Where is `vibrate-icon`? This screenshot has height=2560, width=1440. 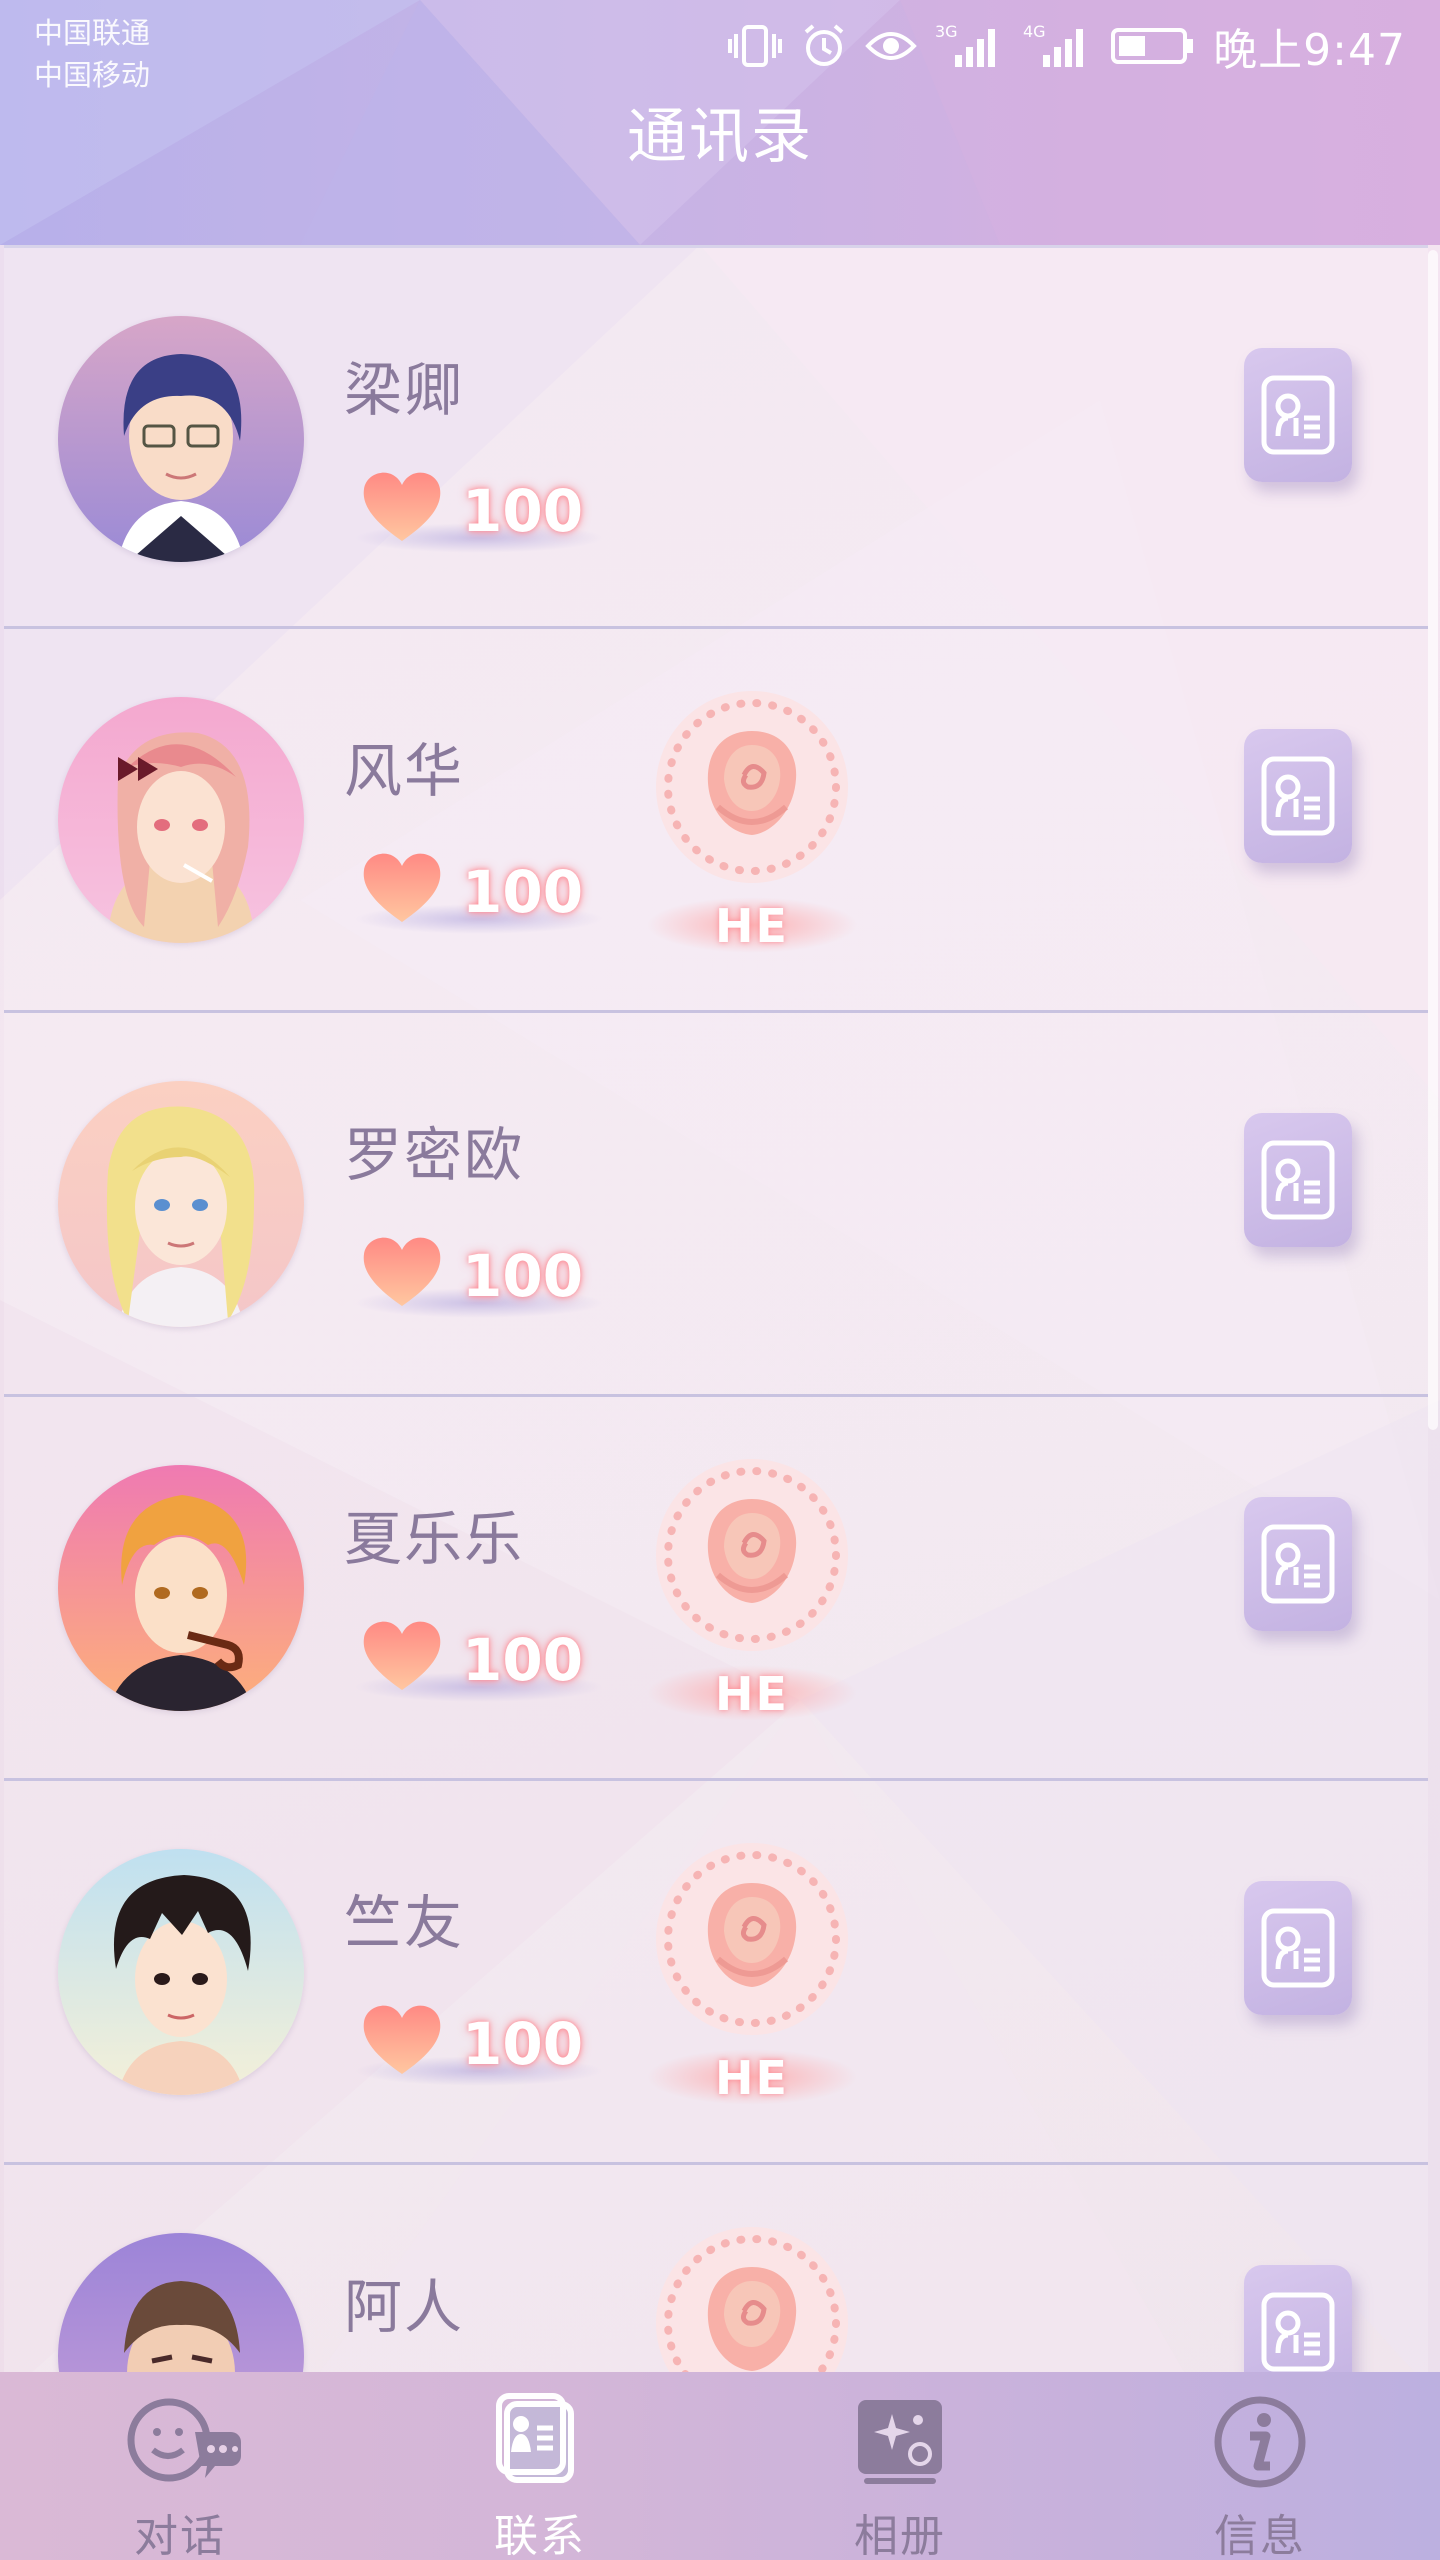
vibrate-icon is located at coordinates (755, 46).